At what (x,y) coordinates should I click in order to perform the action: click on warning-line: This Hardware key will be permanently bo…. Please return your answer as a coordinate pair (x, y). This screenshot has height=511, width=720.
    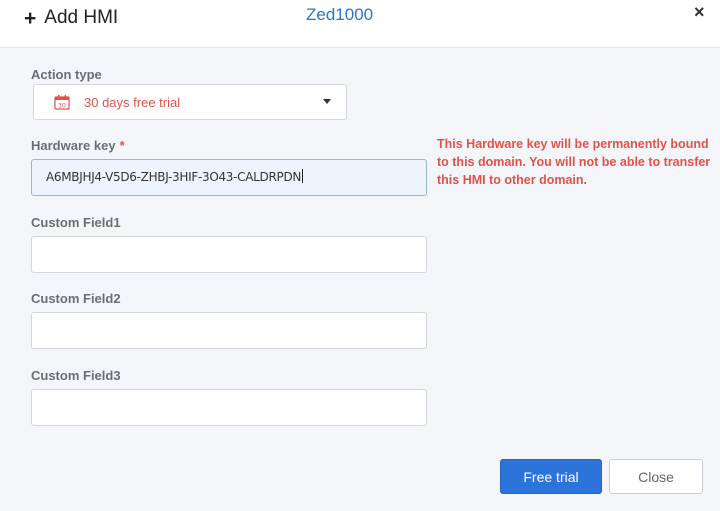
    Looking at the image, I should click on (573, 144).